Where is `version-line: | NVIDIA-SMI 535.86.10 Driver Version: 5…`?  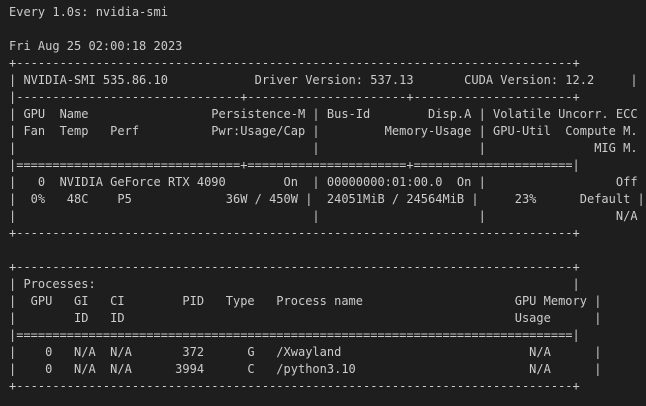 version-line: | NVIDIA-SMI 535.86.10 Driver Version: 5… is located at coordinates (323, 80).